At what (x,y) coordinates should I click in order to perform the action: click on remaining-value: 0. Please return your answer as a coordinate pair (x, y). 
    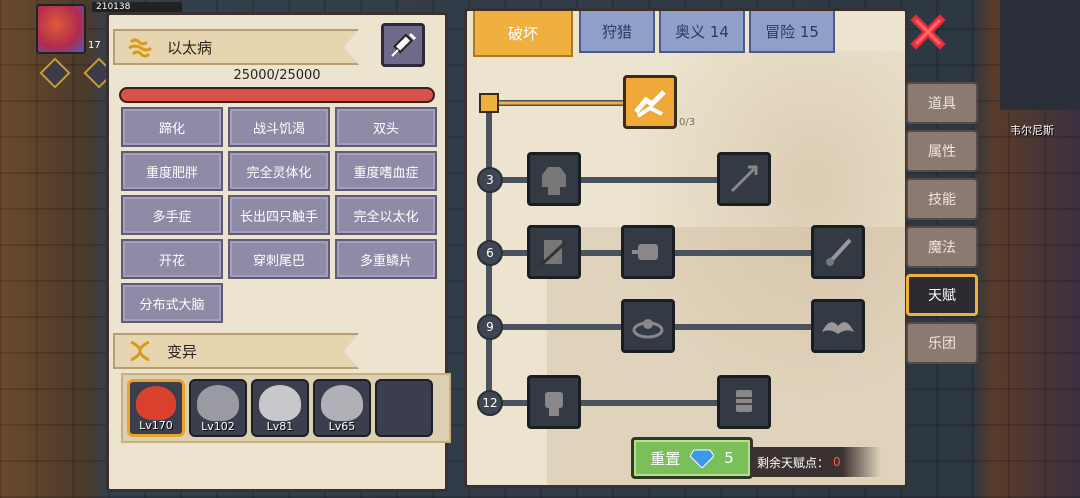
    Looking at the image, I should click on (837, 462).